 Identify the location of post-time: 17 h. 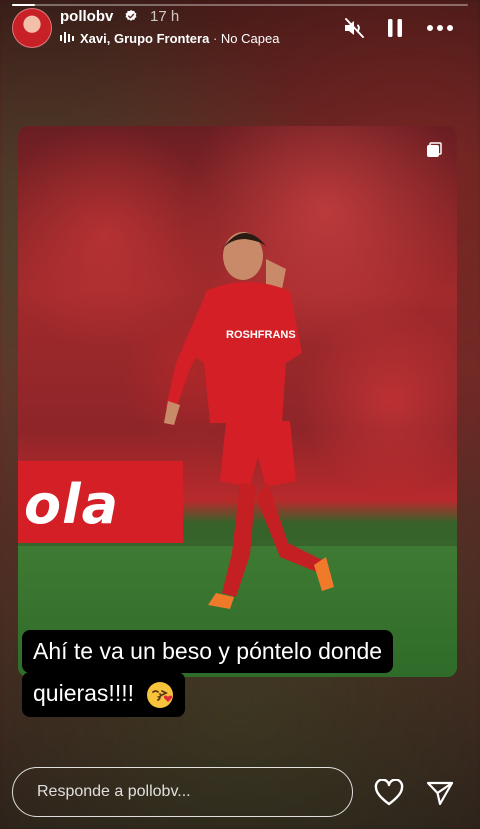
(165, 16).